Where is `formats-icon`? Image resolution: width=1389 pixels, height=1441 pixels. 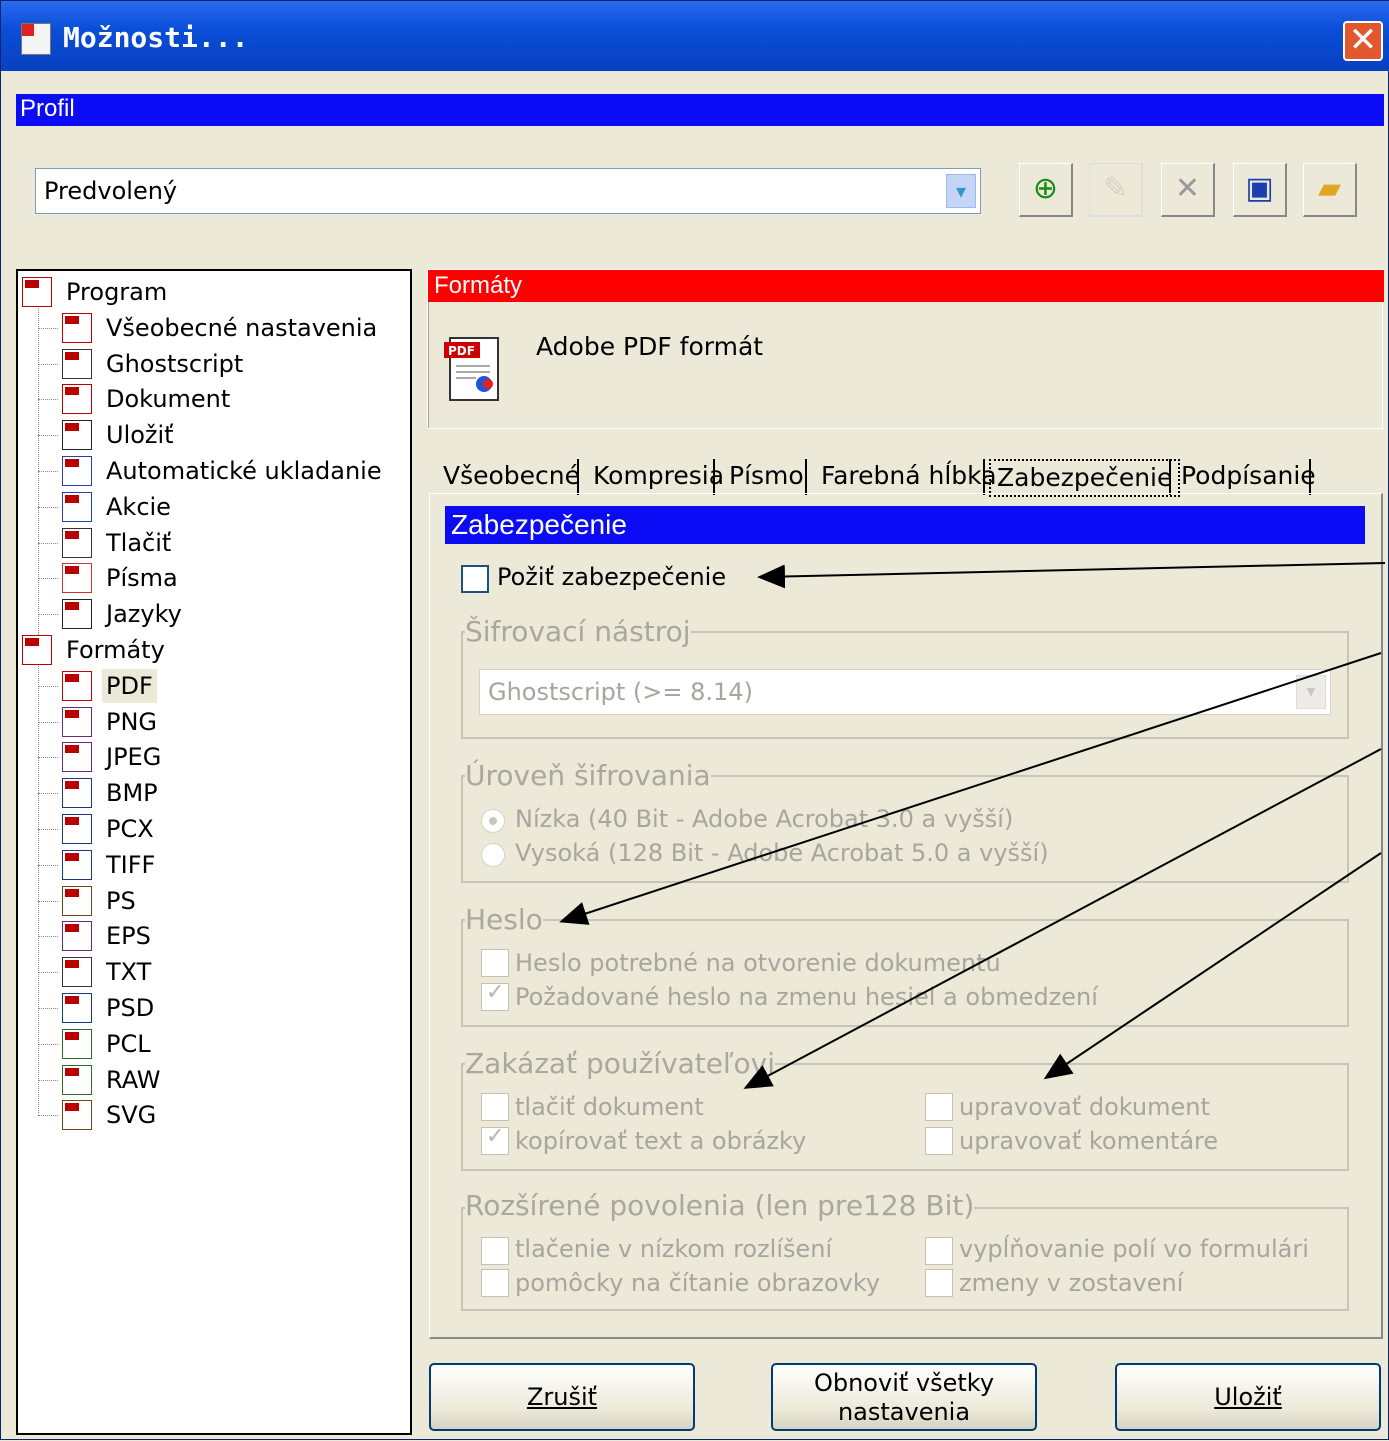
formats-icon is located at coordinates (37, 650).